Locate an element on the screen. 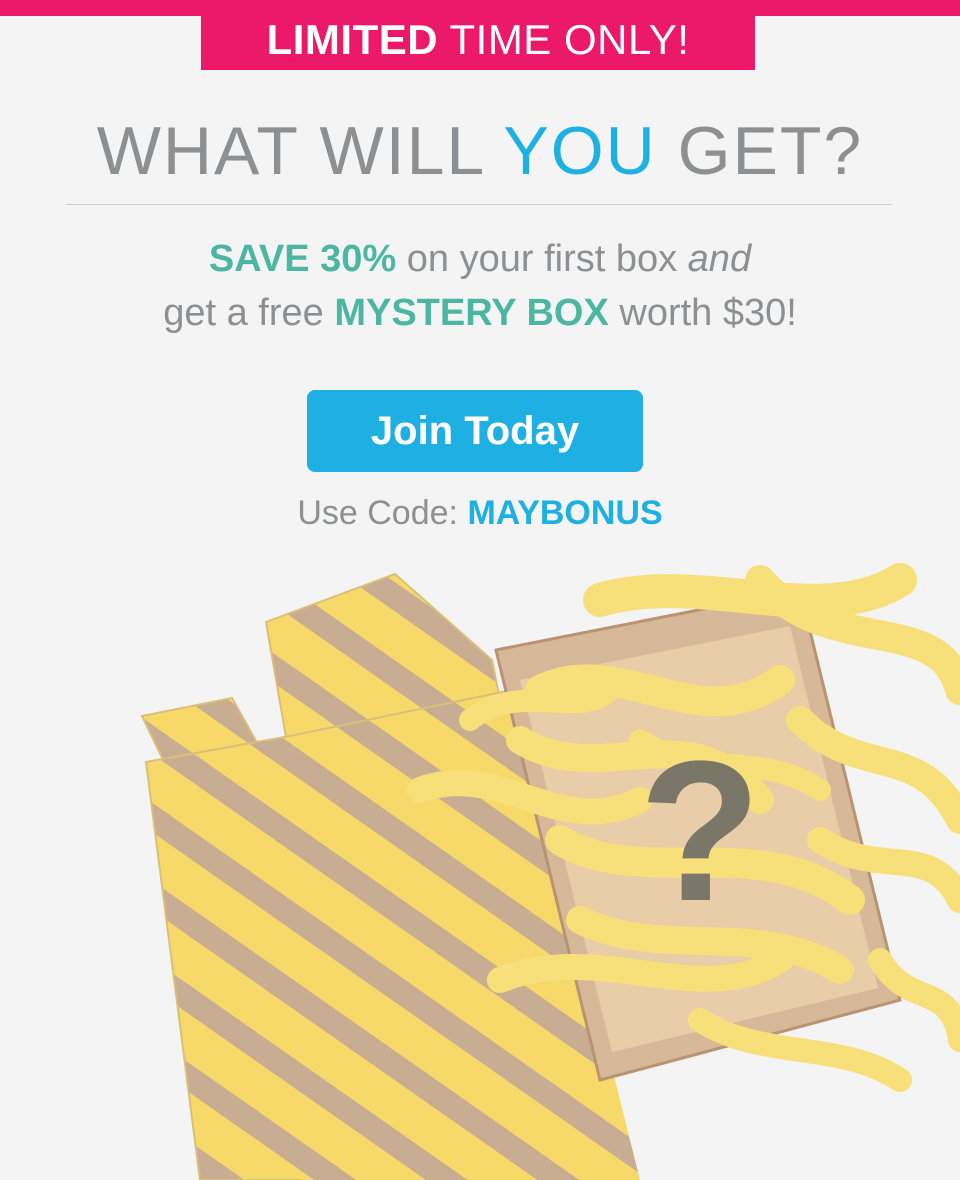 Image resolution: width=960 pixels, height=1180 pixels. headline-part1: WHAT WILL is located at coordinates (300, 151).